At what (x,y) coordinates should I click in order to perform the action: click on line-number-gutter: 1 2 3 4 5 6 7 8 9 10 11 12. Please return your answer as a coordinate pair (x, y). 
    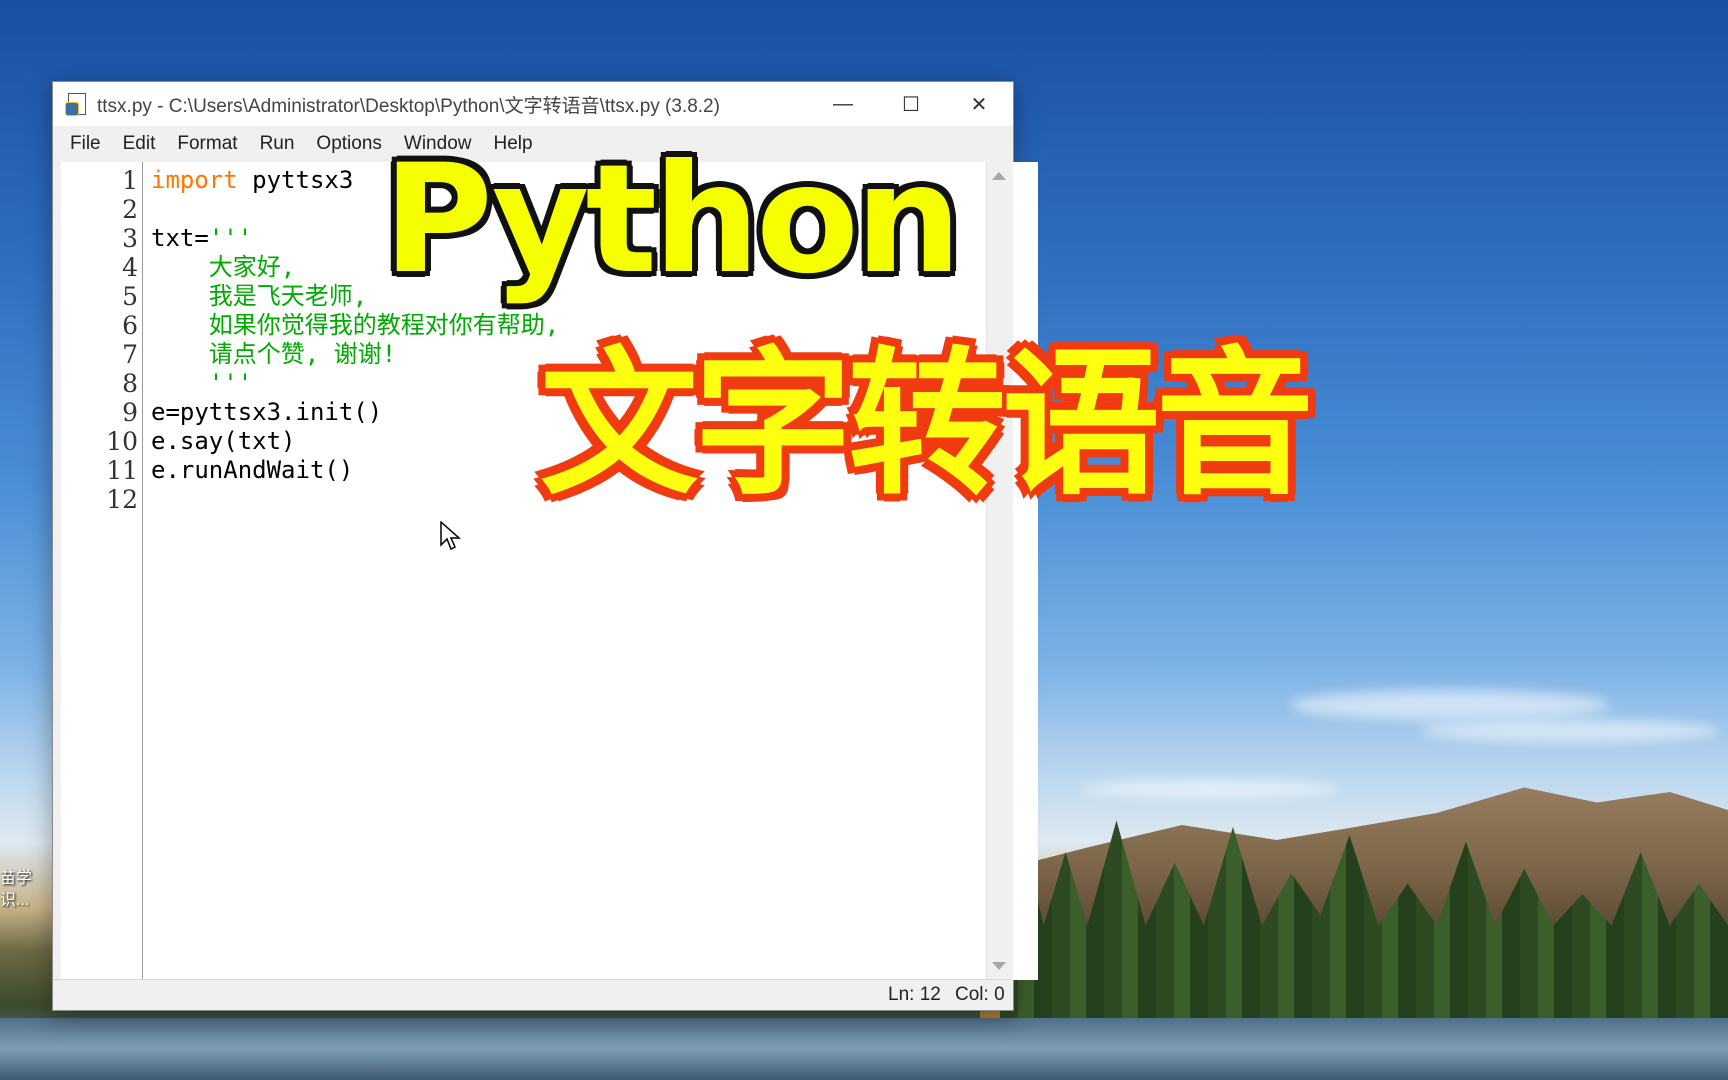
    Looking at the image, I should click on (102, 571).